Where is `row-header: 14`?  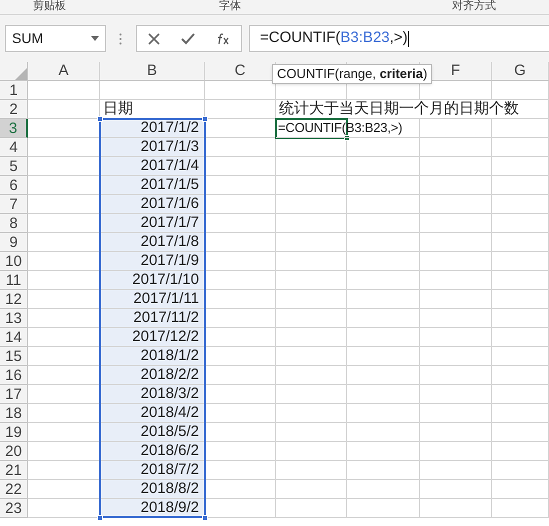
row-header: 14 is located at coordinates (14, 337).